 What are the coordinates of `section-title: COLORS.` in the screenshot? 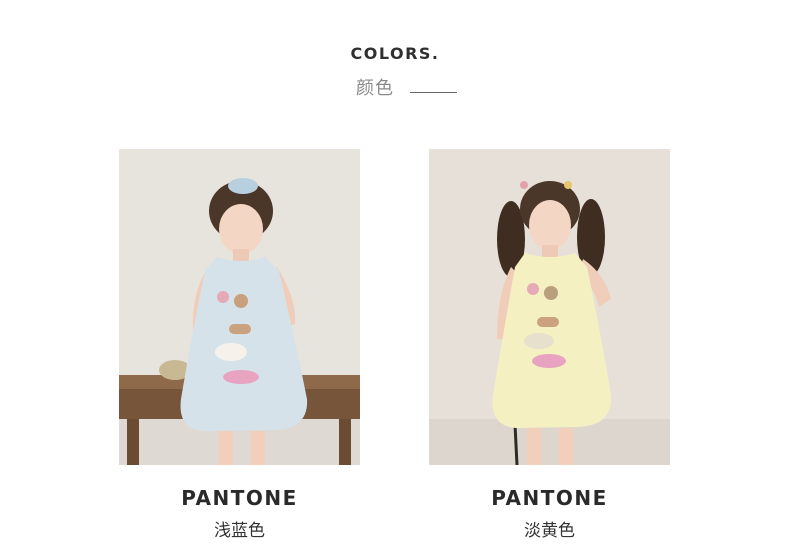 It's located at (395, 53).